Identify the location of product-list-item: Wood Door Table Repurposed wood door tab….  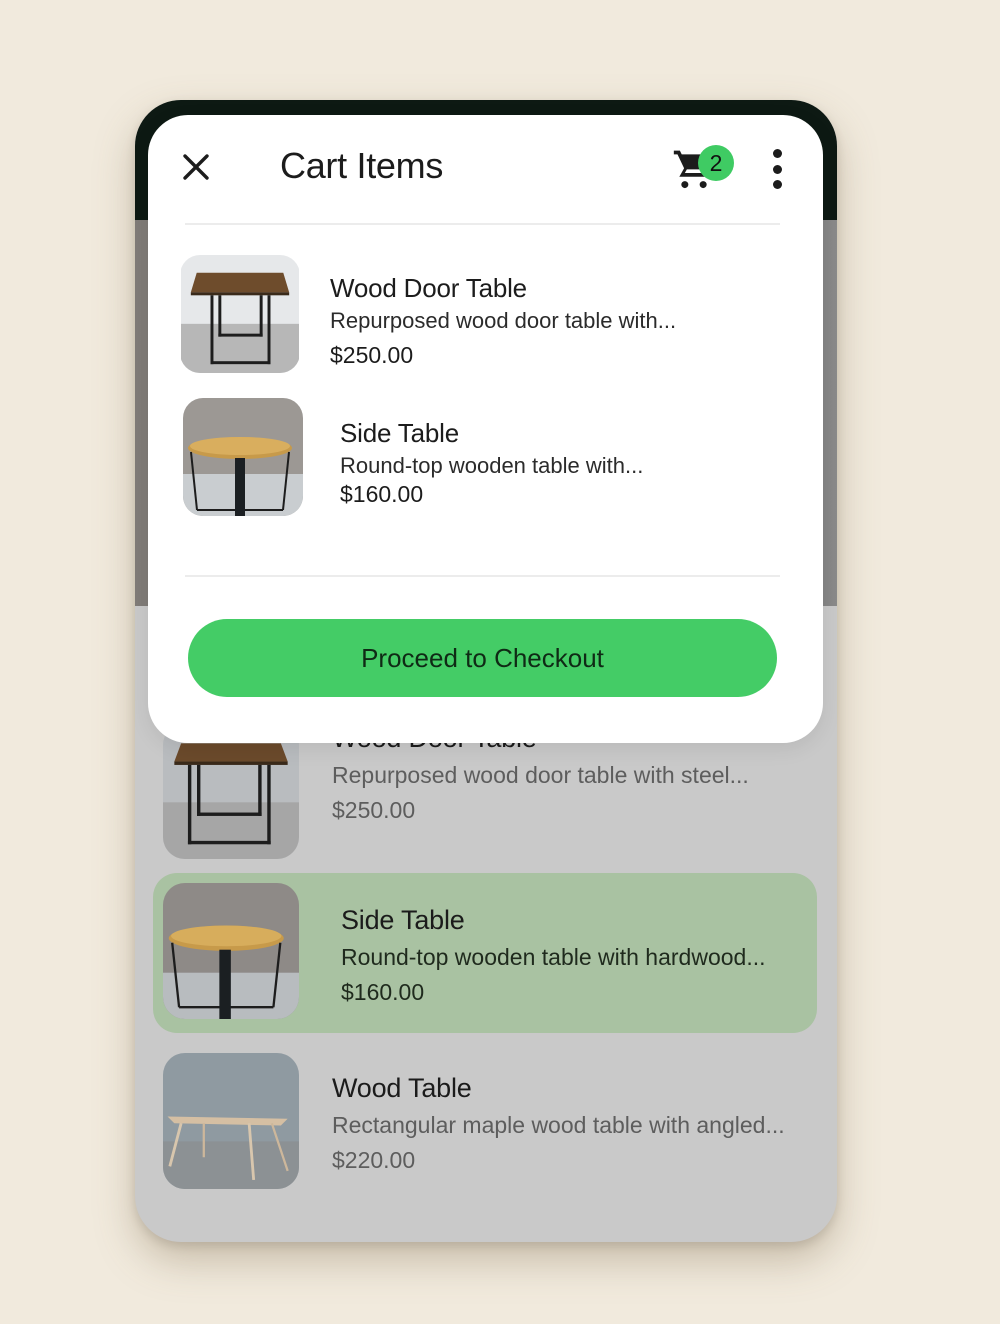
(495, 803).